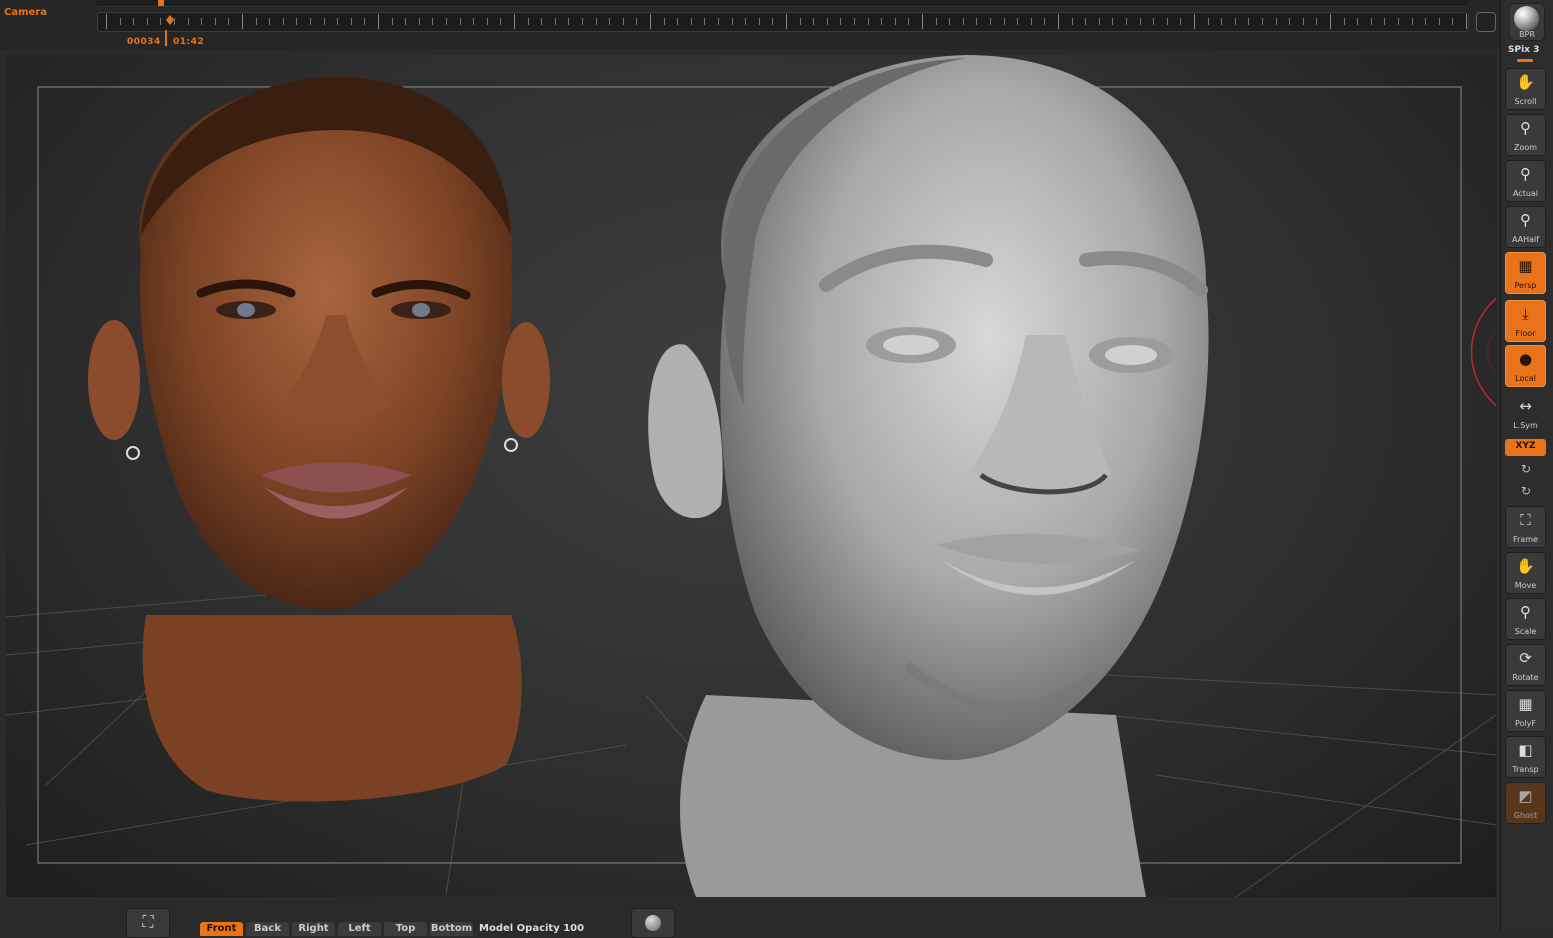 This screenshot has width=1553, height=938. I want to click on floor-button: ⤓ Floor, so click(1525, 321).